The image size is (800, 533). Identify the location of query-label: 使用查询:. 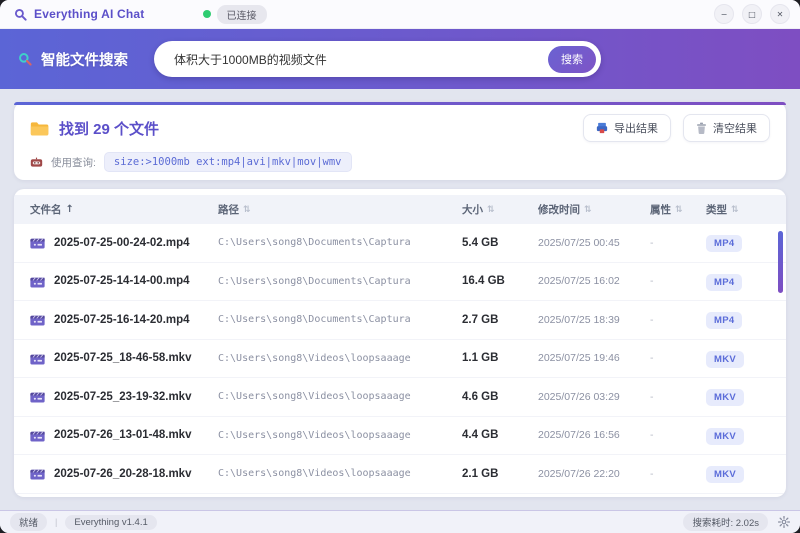
(73, 162).